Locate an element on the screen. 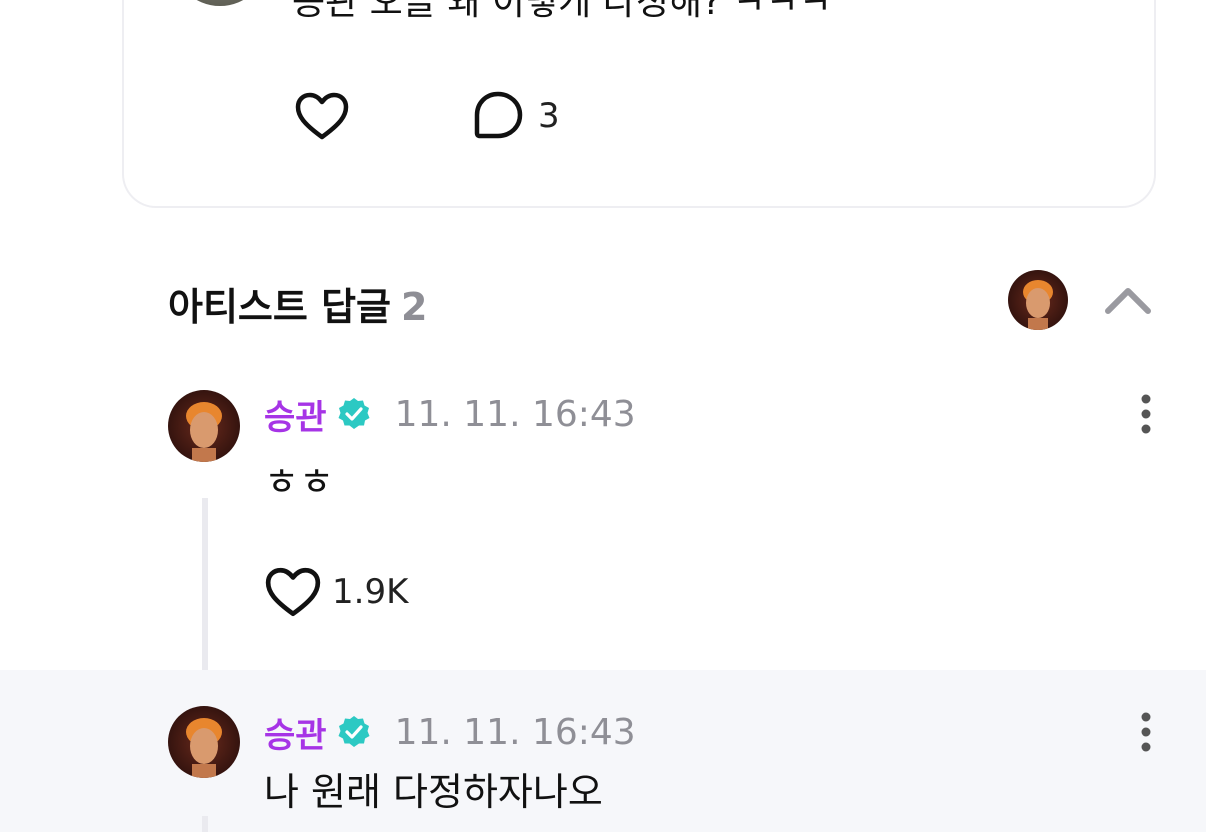 The width and height of the screenshot is (1206, 832). collapse-replies-button is located at coordinates (1128, 300).